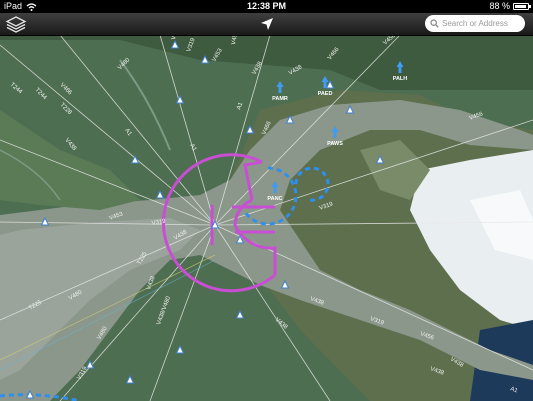 The image size is (533, 401). Describe the element at coordinates (434, 23) in the screenshot. I see `search-icon` at that location.